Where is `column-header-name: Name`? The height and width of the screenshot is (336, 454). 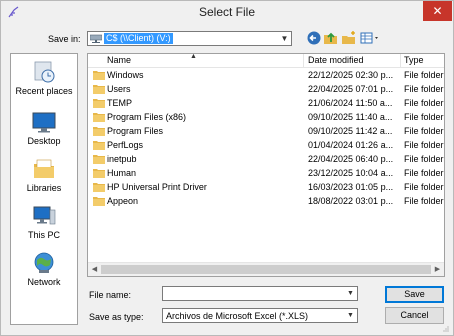
column-header-name: Name is located at coordinates (119, 60).